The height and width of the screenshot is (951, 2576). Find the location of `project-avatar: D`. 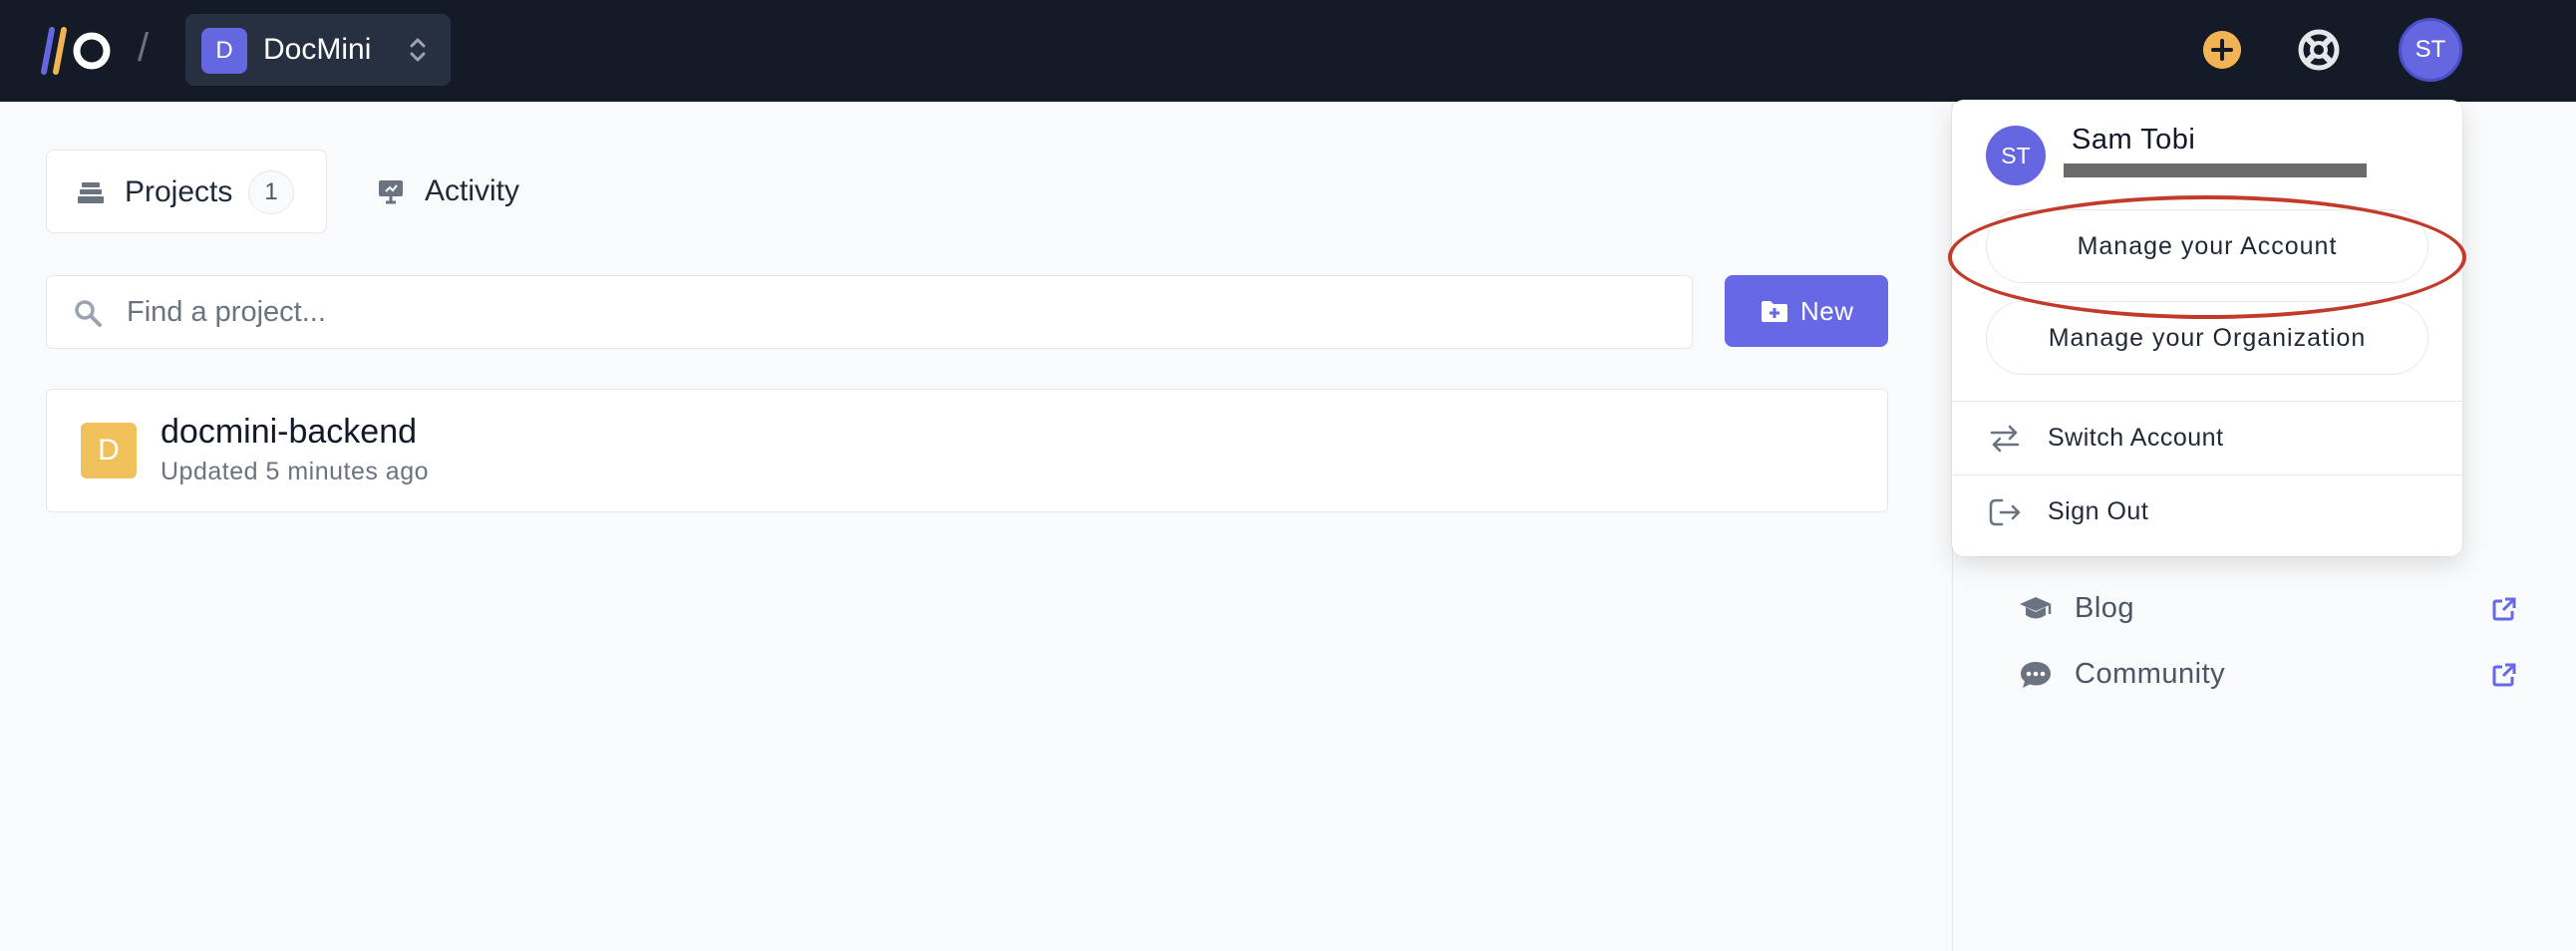

project-avatar: D is located at coordinates (109, 450).